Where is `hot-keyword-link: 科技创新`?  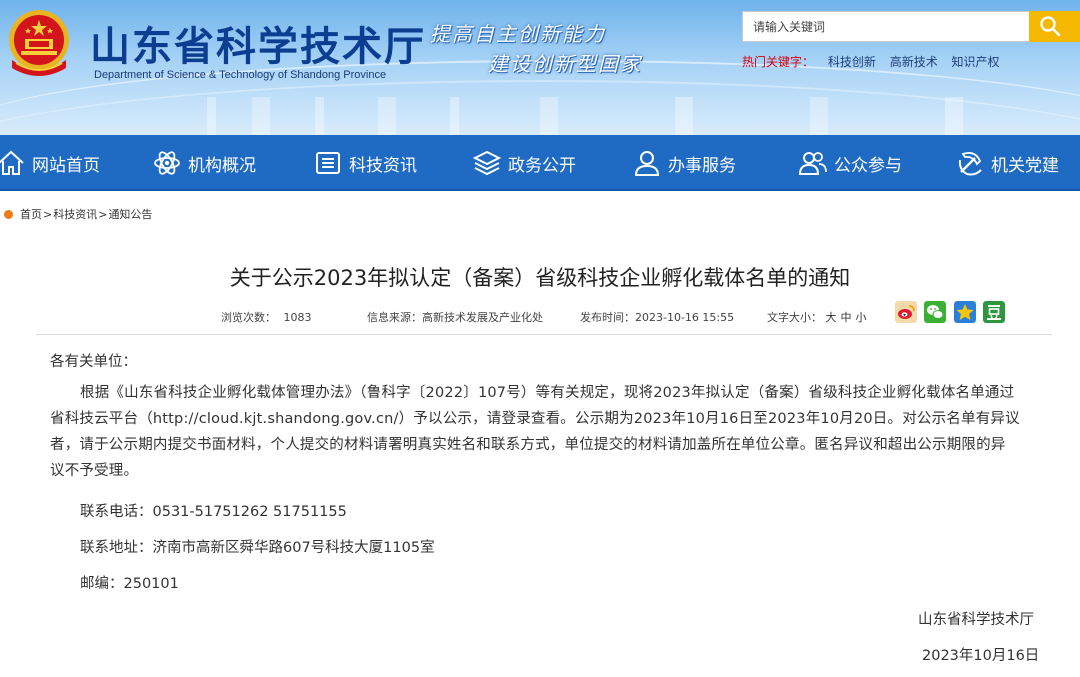
hot-keyword-link: 科技创新 is located at coordinates (852, 62).